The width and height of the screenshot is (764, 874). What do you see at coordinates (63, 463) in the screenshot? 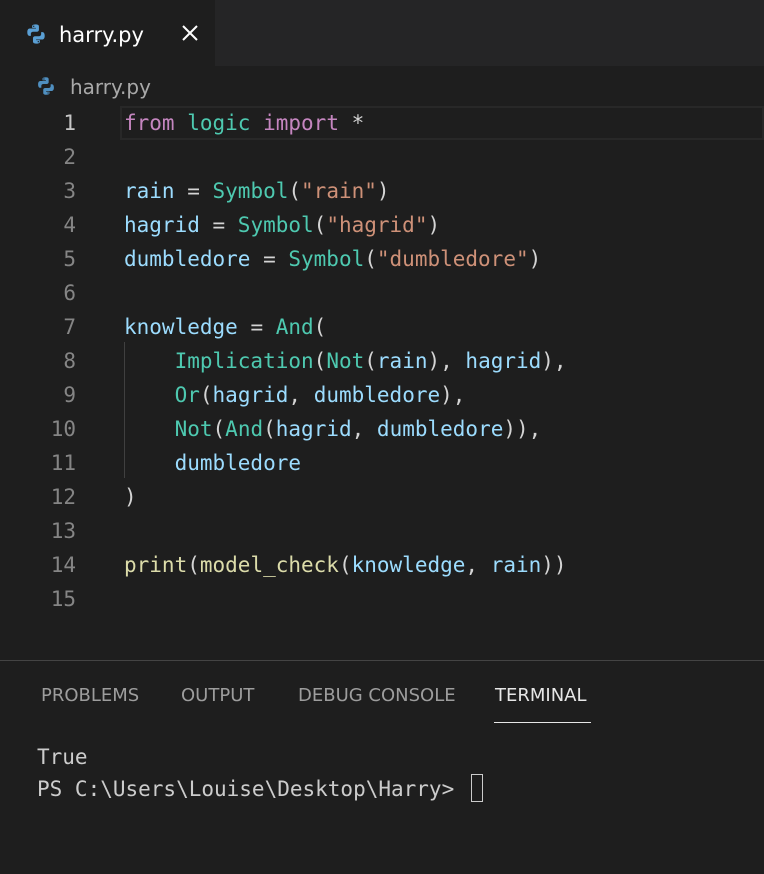
I see `line-number: 11` at bounding box center [63, 463].